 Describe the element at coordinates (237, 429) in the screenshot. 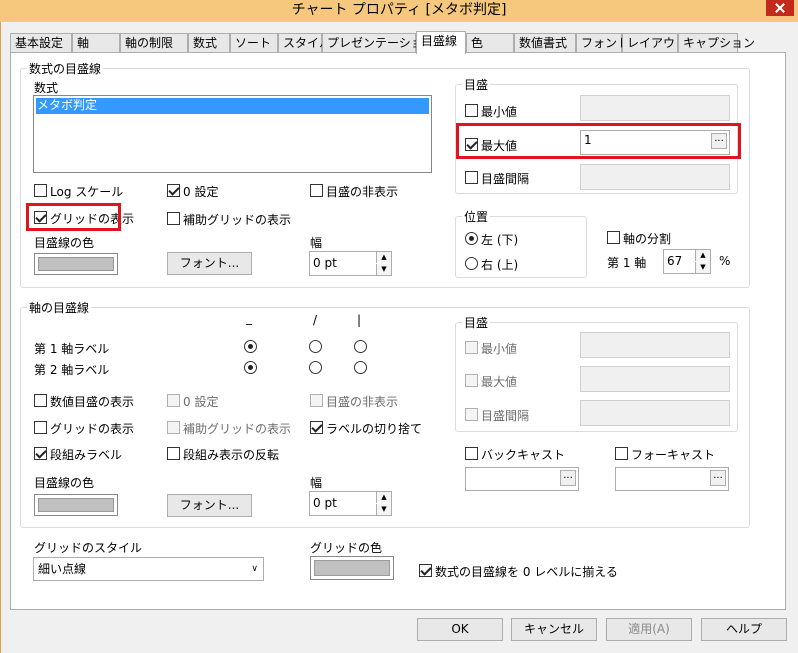

I see `axis-minor-grid-label: 補助グリッドの表示` at that location.